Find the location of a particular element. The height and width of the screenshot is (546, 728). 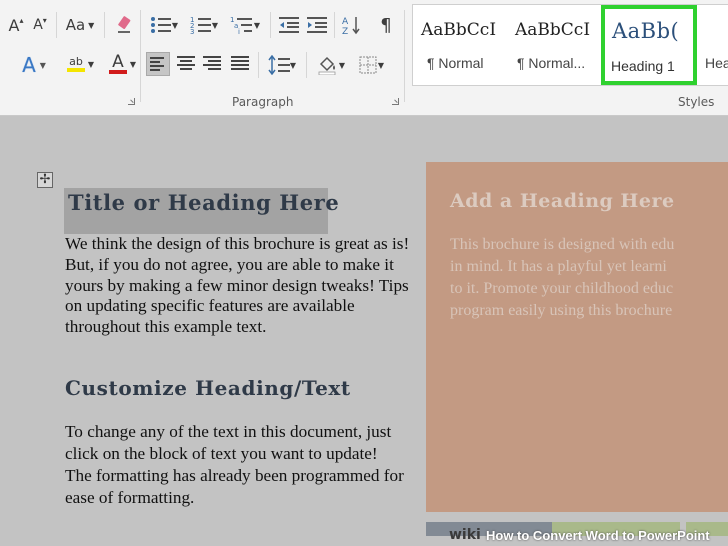

svg-text: A is located at coordinates (345, 22).